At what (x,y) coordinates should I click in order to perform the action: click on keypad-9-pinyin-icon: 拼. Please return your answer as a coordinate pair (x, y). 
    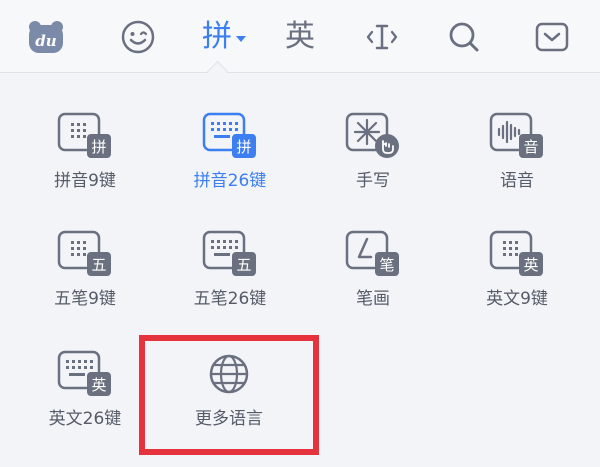
    Looking at the image, I should click on (84, 135).